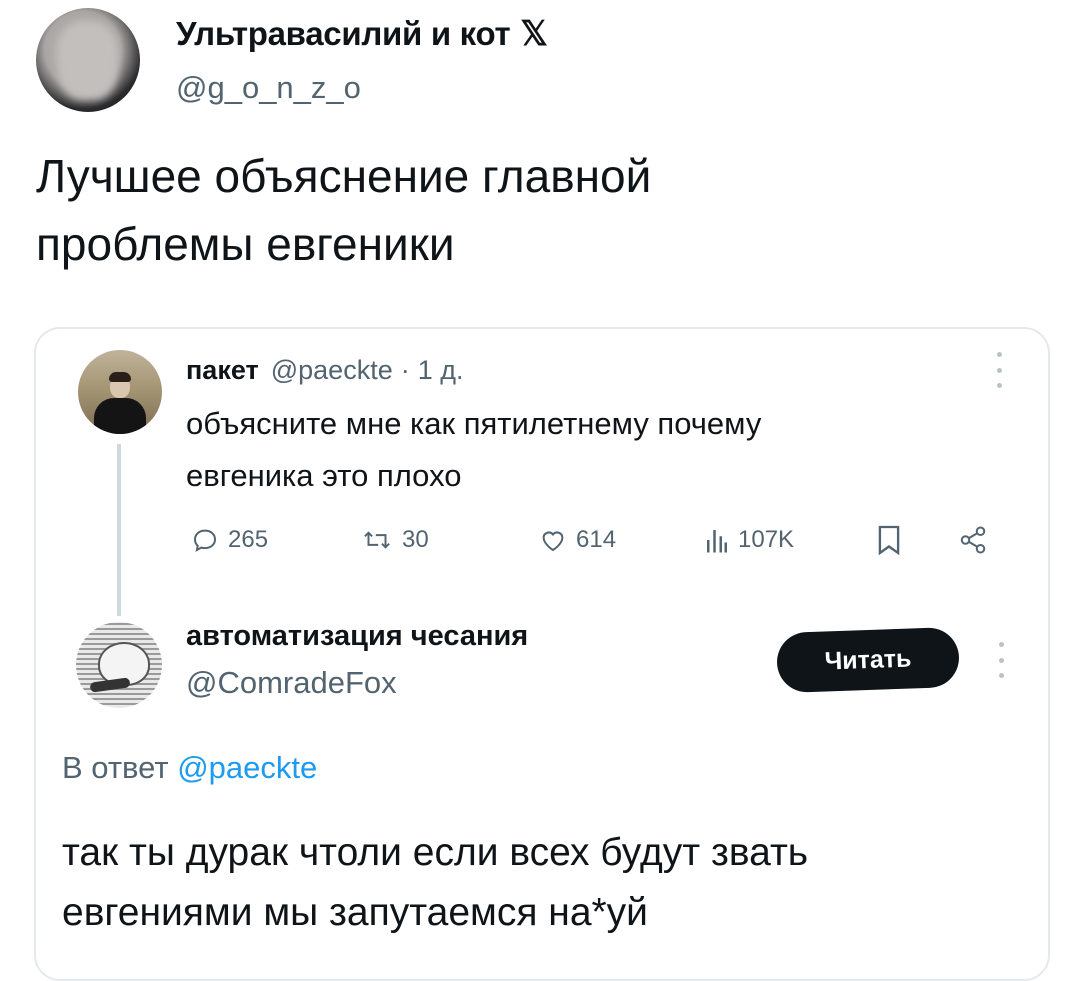 This screenshot has height=981, width=1080. I want to click on retweet-icon, so click(377, 540).